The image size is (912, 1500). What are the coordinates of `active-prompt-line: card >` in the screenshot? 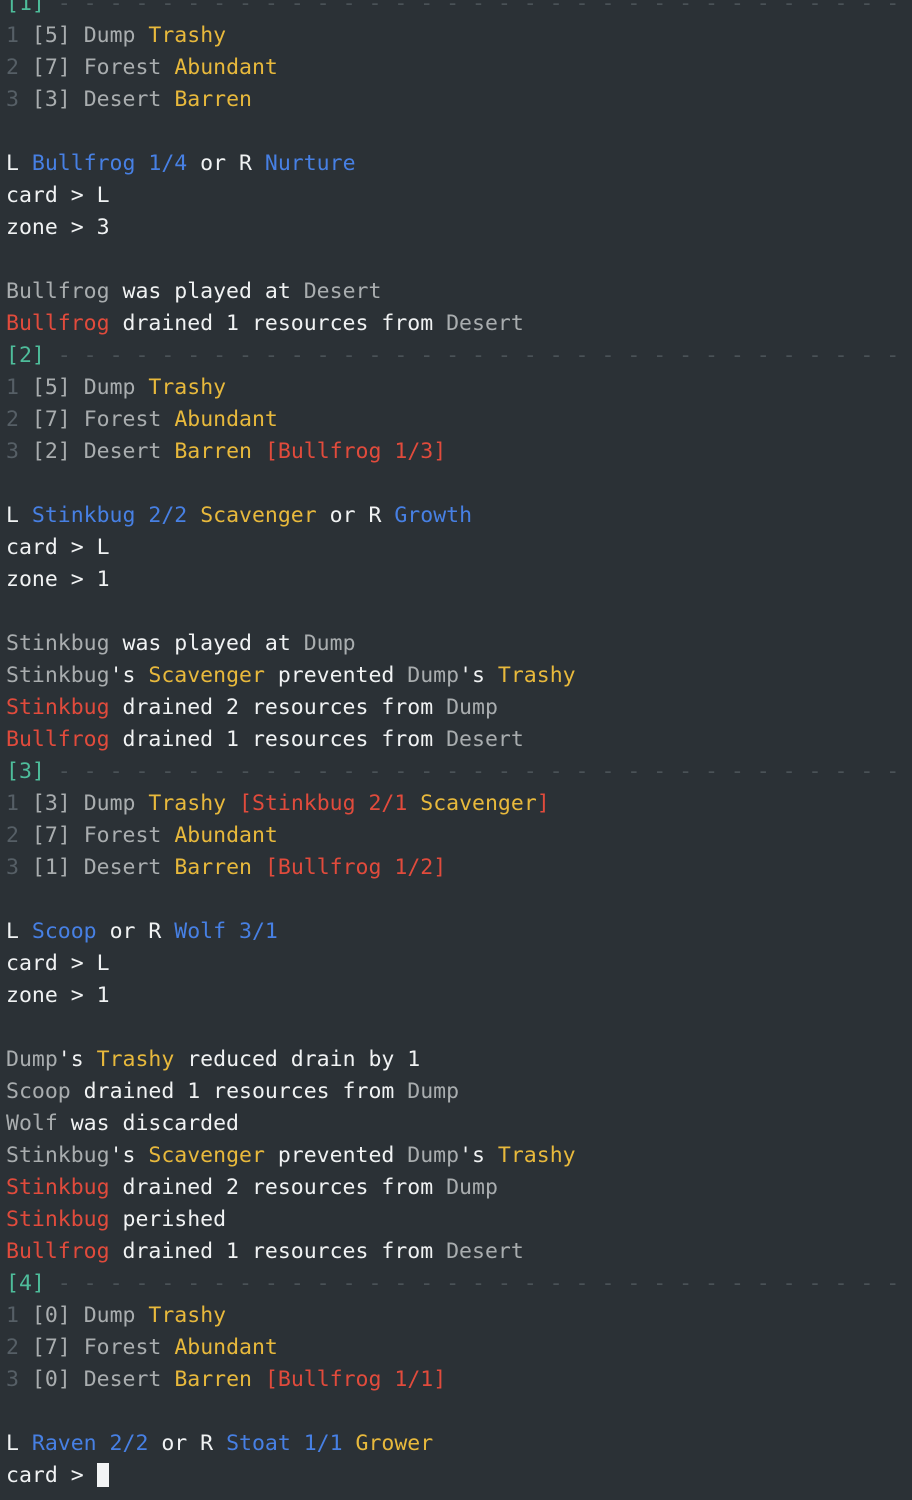 It's located at (456, 1476).